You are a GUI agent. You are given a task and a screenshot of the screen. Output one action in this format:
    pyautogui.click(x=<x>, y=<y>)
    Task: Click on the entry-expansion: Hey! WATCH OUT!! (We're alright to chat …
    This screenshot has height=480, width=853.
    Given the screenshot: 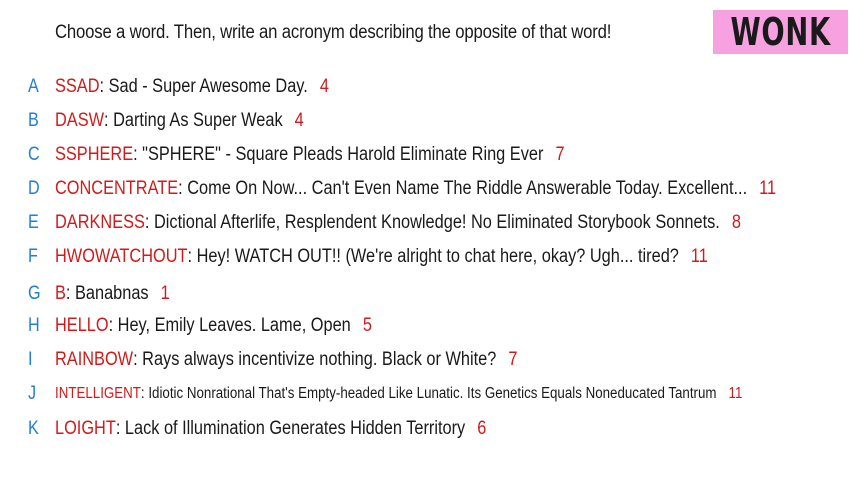 What is the action you would take?
    pyautogui.click(x=437, y=256)
    